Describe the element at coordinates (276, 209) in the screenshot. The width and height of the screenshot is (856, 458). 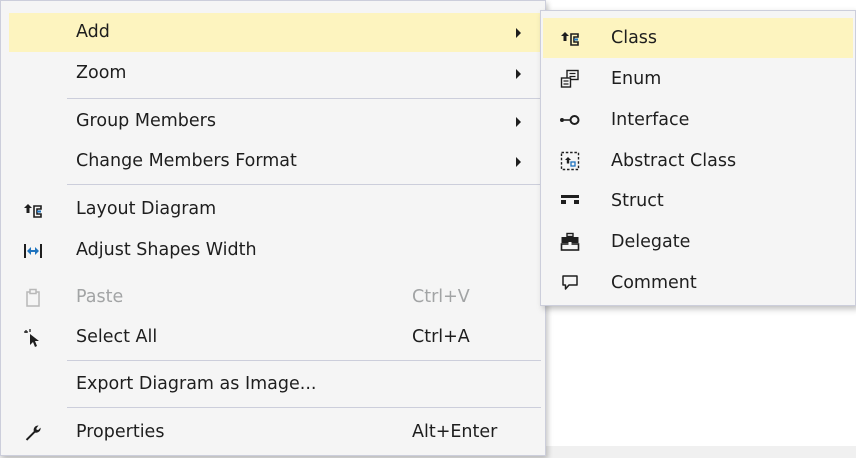
I see `menu-item-layout-diagram: Layout Diagram` at that location.